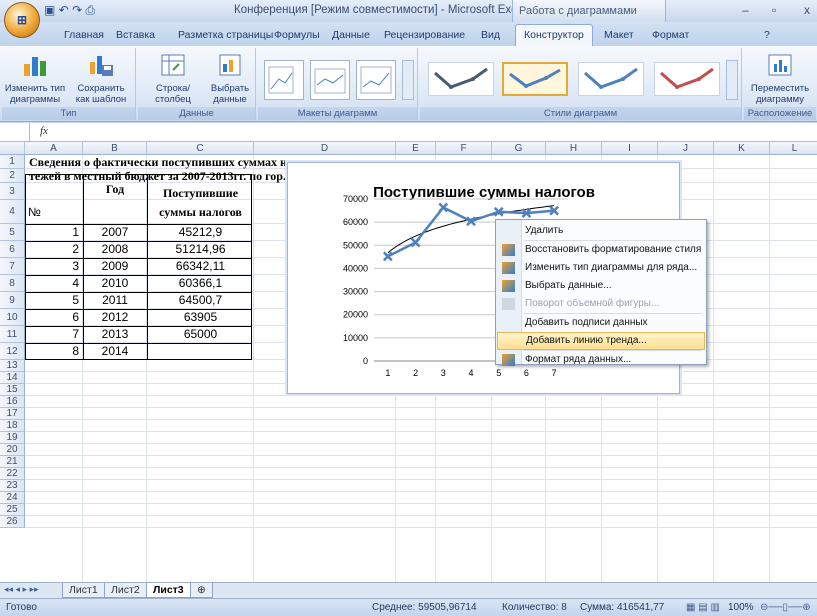 Image resolution: width=817 pixels, height=616 pixels. Describe the element at coordinates (12, 283) in the screenshot. I see `row-header-8: 8` at that location.